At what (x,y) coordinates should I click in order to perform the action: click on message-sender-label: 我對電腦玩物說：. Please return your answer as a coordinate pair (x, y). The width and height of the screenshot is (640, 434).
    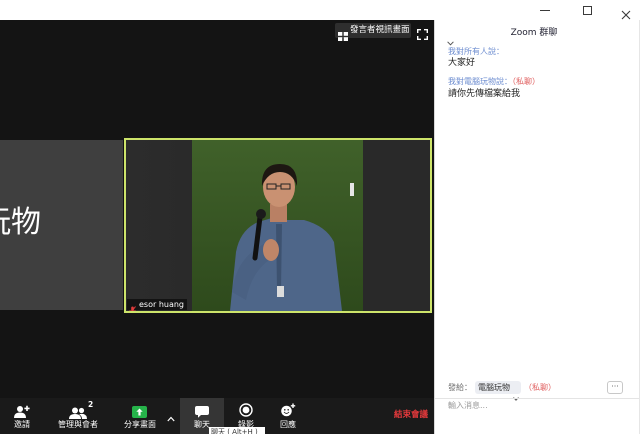
    Looking at the image, I should click on (480, 81).